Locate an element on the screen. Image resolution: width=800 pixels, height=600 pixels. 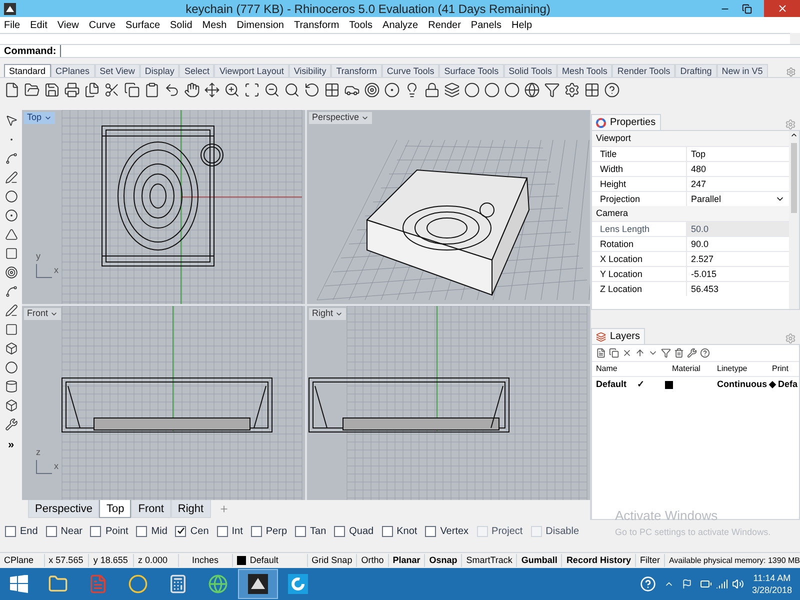
toolbar-tab: New in V5 is located at coordinates (742, 70).